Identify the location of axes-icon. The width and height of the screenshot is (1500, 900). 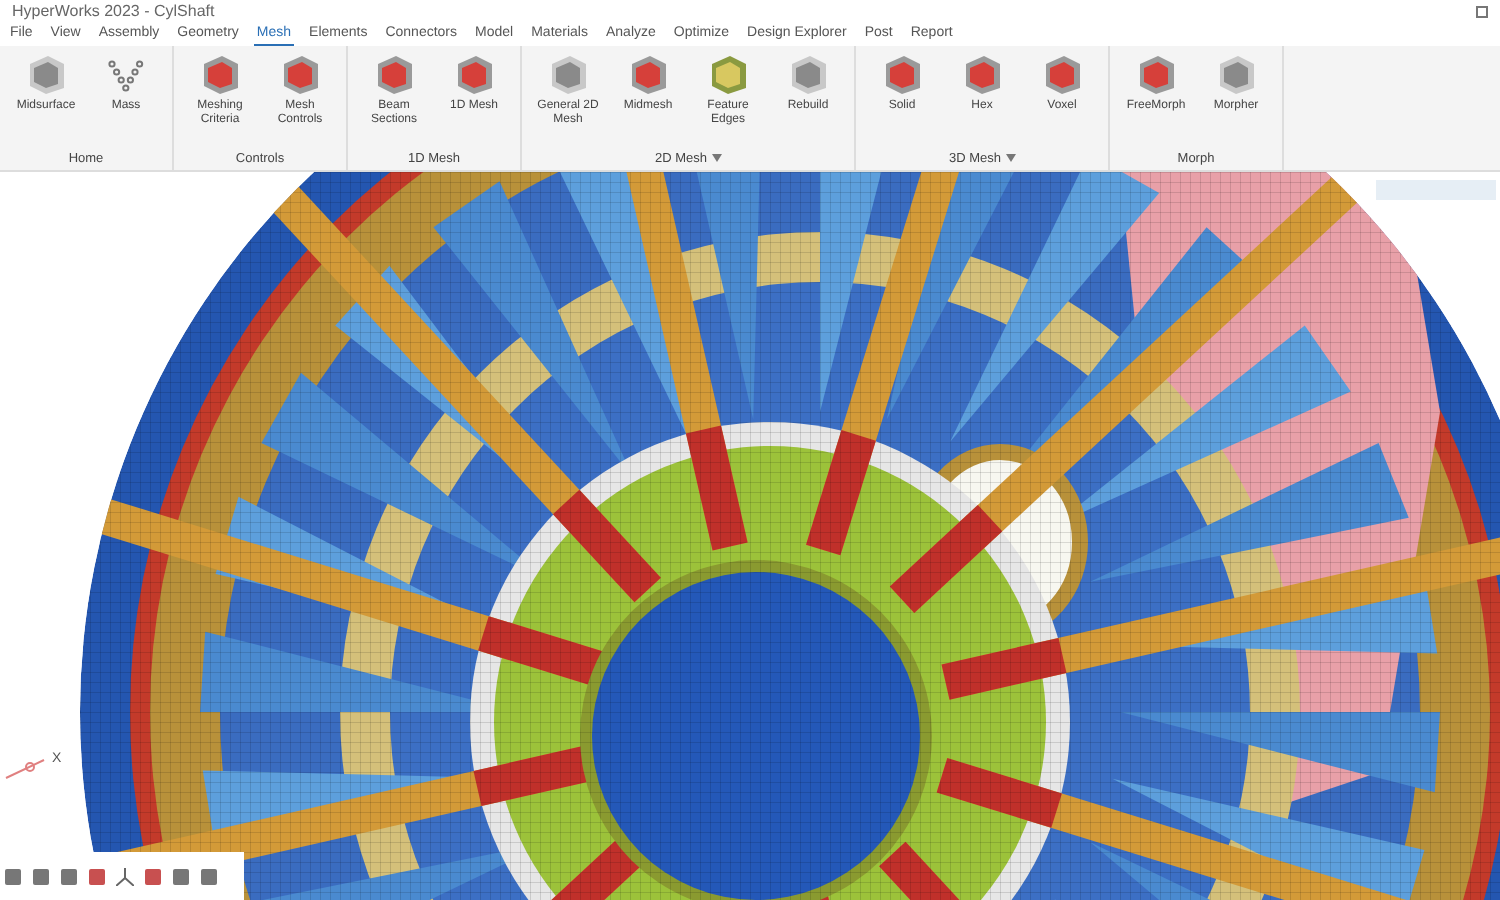
(125, 876).